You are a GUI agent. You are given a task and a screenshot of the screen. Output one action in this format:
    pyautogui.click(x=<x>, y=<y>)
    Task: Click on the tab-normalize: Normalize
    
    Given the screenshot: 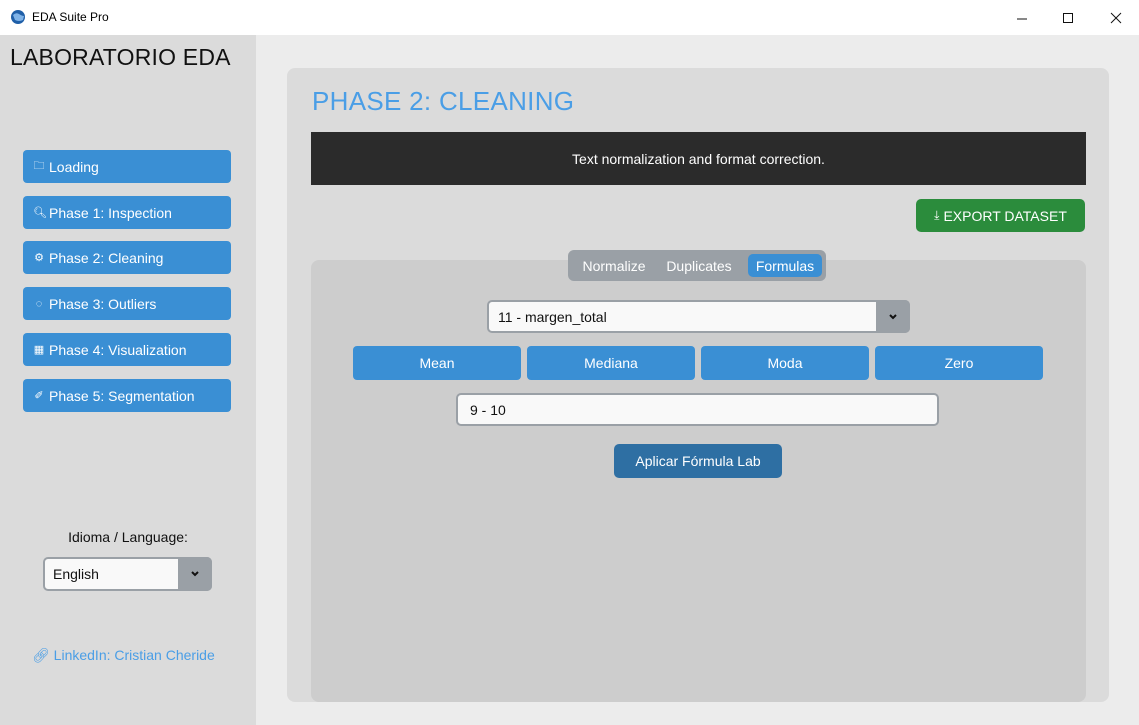 What is the action you would take?
    pyautogui.click(x=614, y=265)
    